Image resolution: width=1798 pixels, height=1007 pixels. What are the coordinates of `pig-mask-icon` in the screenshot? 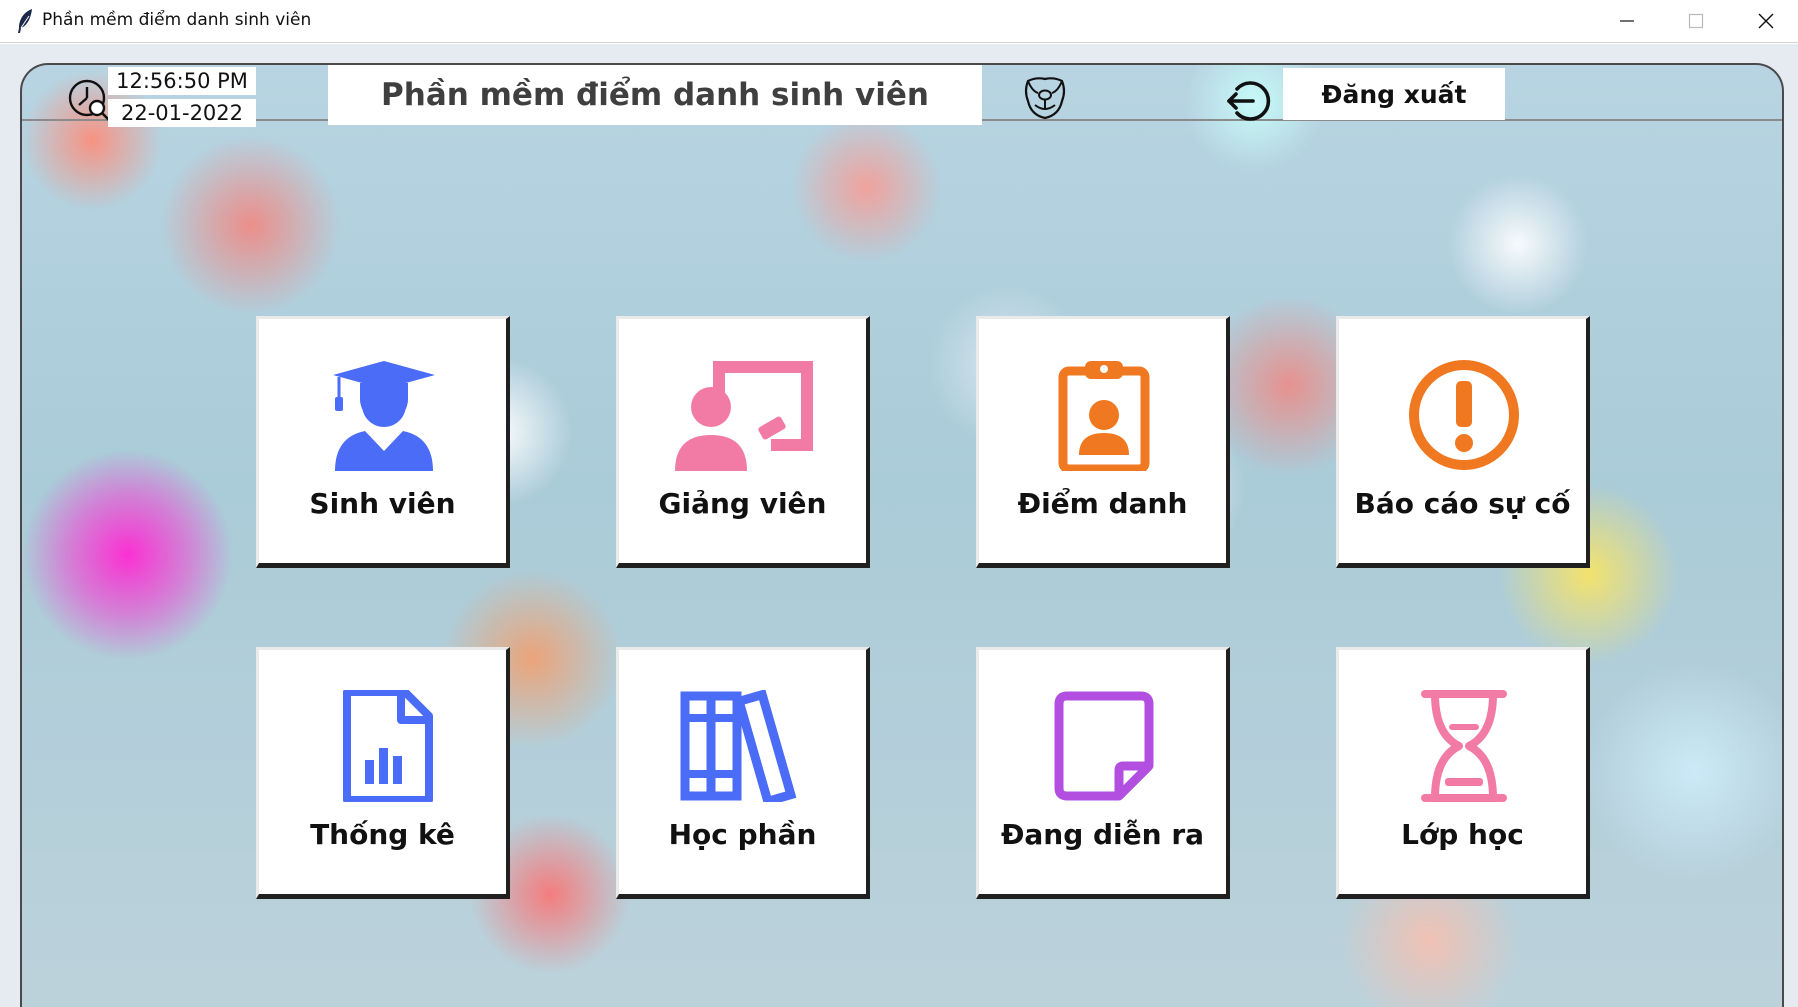 It's located at (1045, 98).